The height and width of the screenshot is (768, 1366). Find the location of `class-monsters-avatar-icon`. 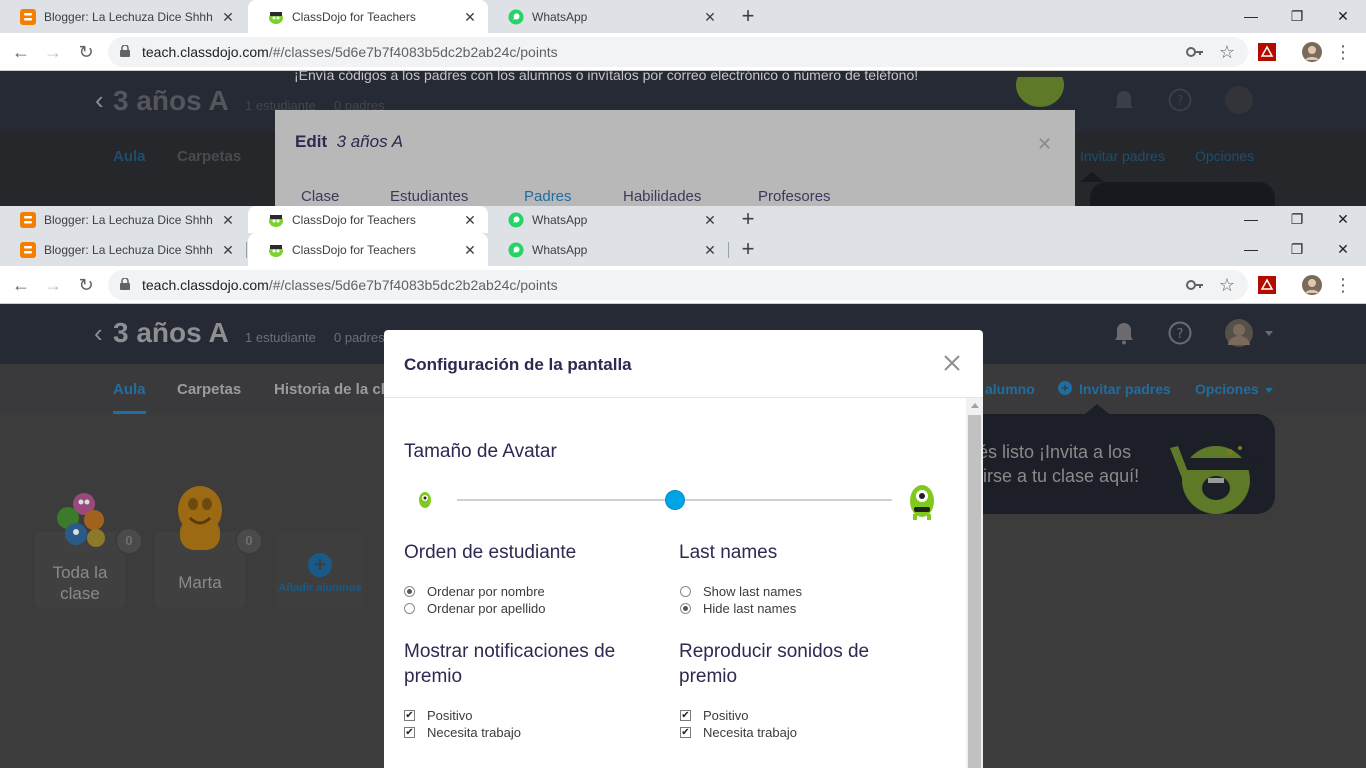

class-monsters-avatar-icon is located at coordinates (81, 520).